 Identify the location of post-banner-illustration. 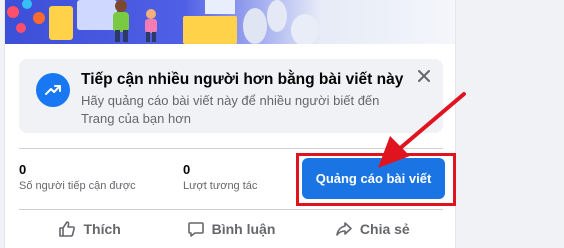
(230, 22).